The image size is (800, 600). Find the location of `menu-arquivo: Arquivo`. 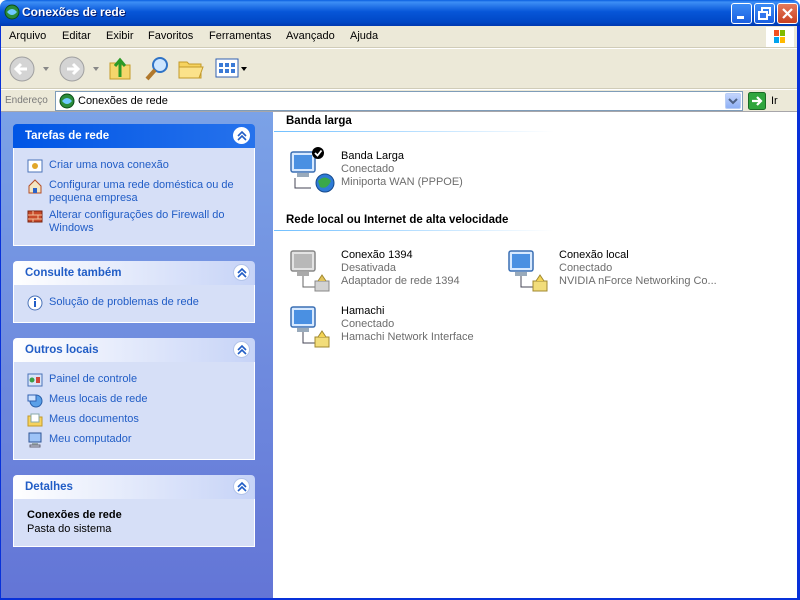

menu-arquivo: Arquivo is located at coordinates (27, 36).